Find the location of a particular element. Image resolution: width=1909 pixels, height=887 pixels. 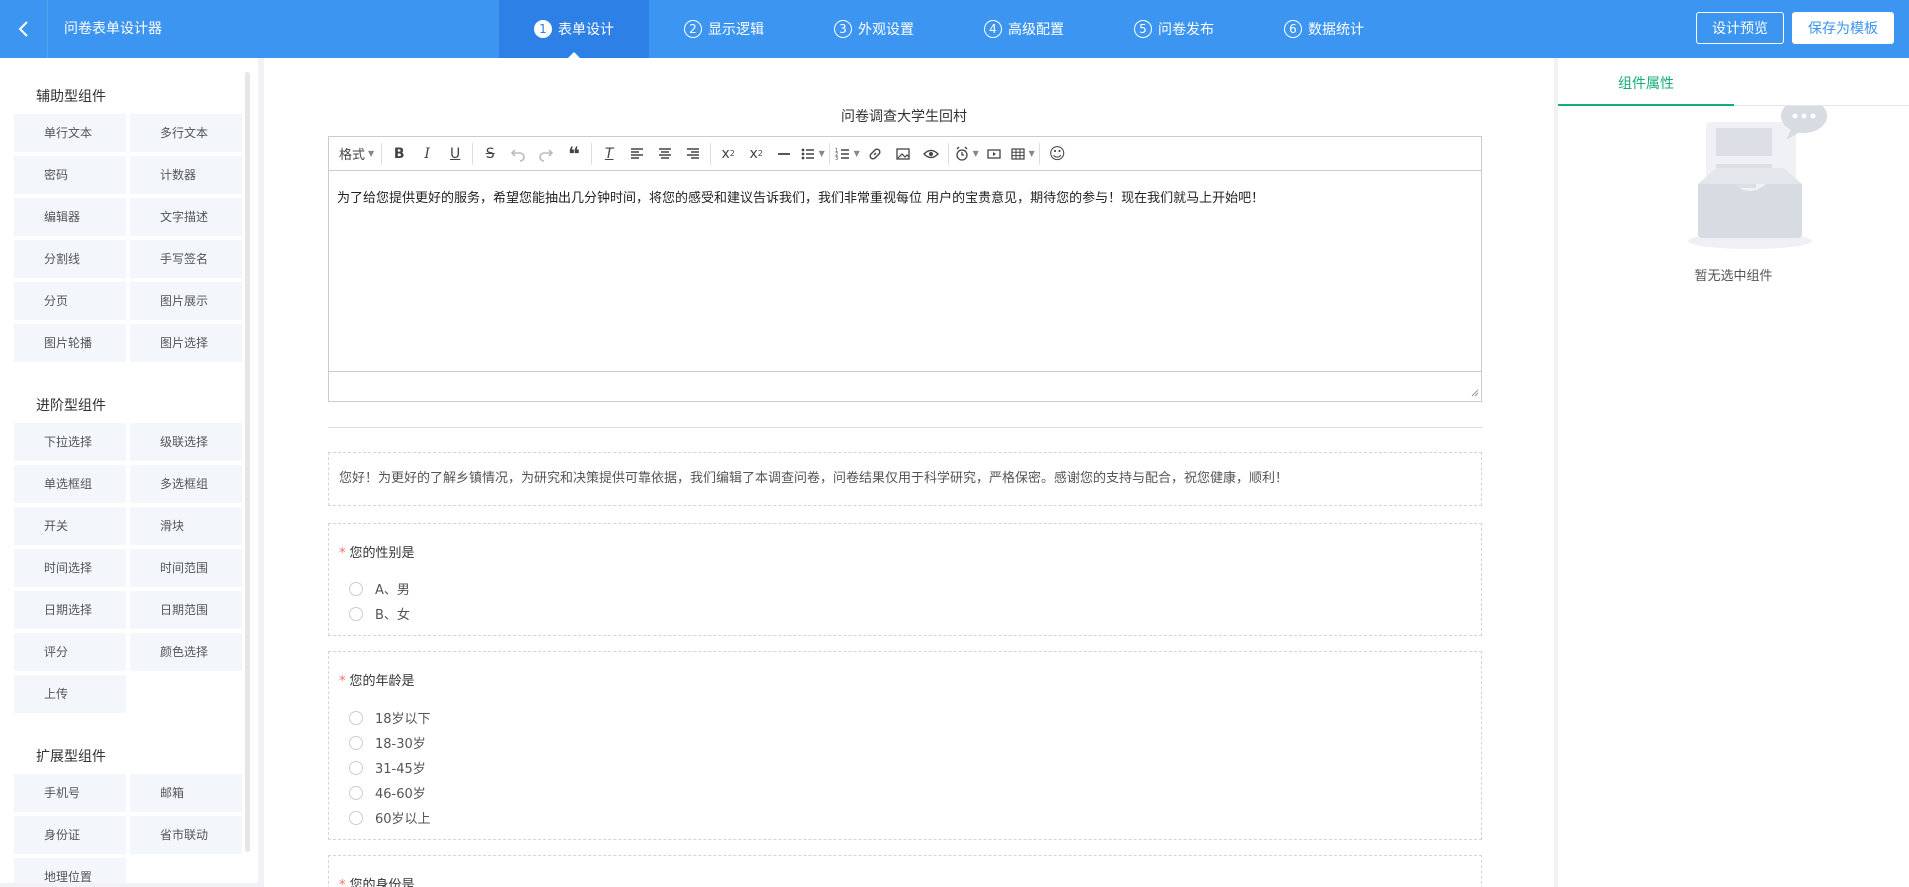

redo-icon is located at coordinates (546, 154).